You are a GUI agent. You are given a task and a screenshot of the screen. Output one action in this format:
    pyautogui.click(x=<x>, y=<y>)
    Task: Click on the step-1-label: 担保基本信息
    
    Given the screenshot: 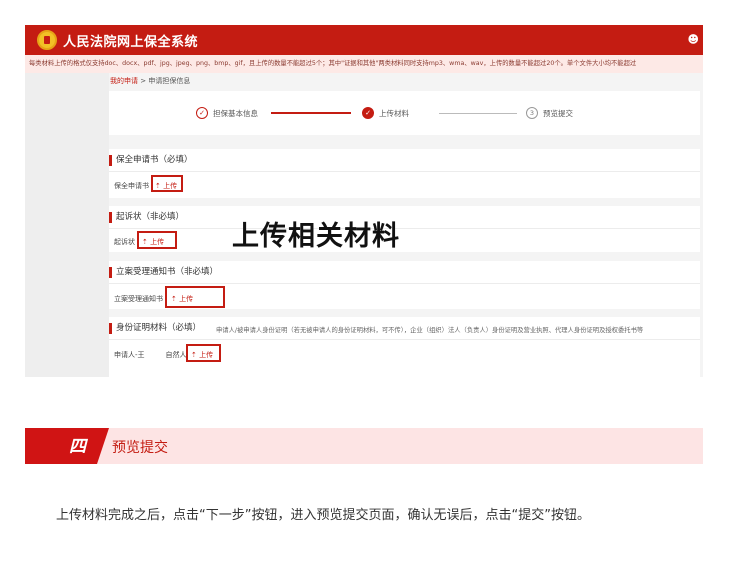 What is the action you would take?
    pyautogui.click(x=235, y=113)
    